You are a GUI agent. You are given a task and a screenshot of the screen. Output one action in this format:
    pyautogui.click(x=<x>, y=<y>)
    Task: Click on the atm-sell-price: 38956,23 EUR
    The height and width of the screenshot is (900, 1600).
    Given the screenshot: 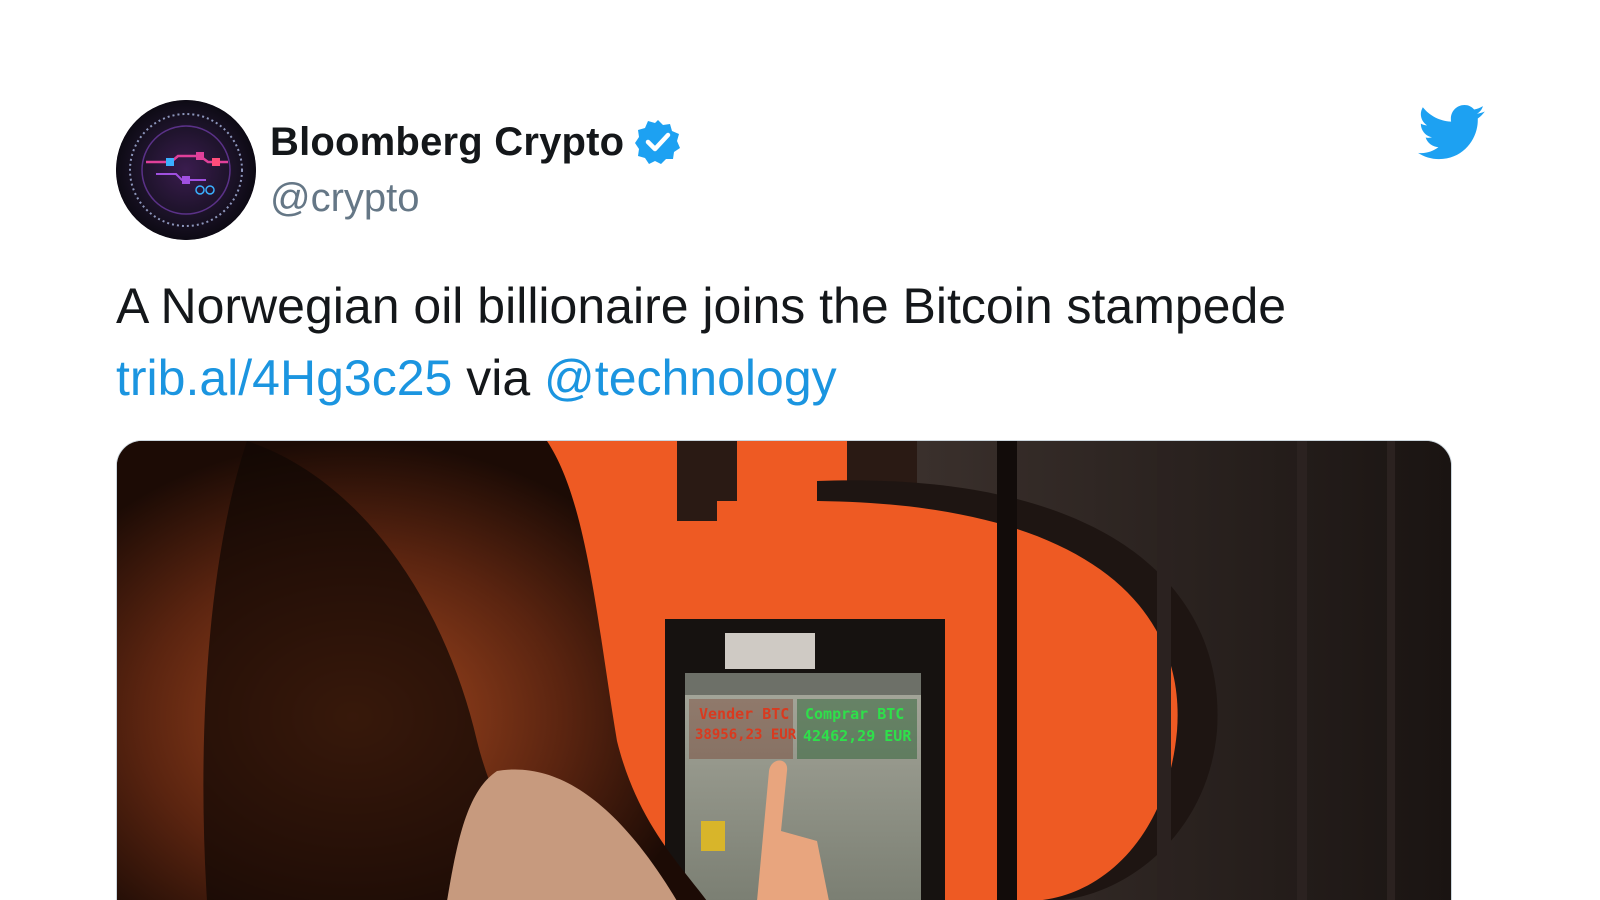 What is the action you would take?
    pyautogui.click(x=746, y=735)
    